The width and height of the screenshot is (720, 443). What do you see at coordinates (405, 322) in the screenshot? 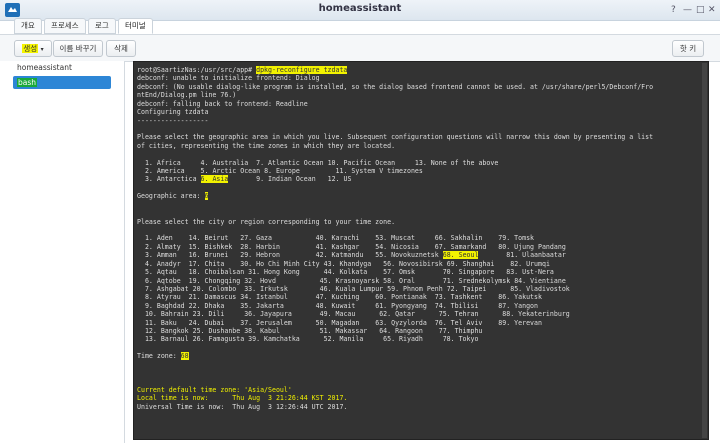
I see `city-option: 63. Qyzylorda` at bounding box center [405, 322].